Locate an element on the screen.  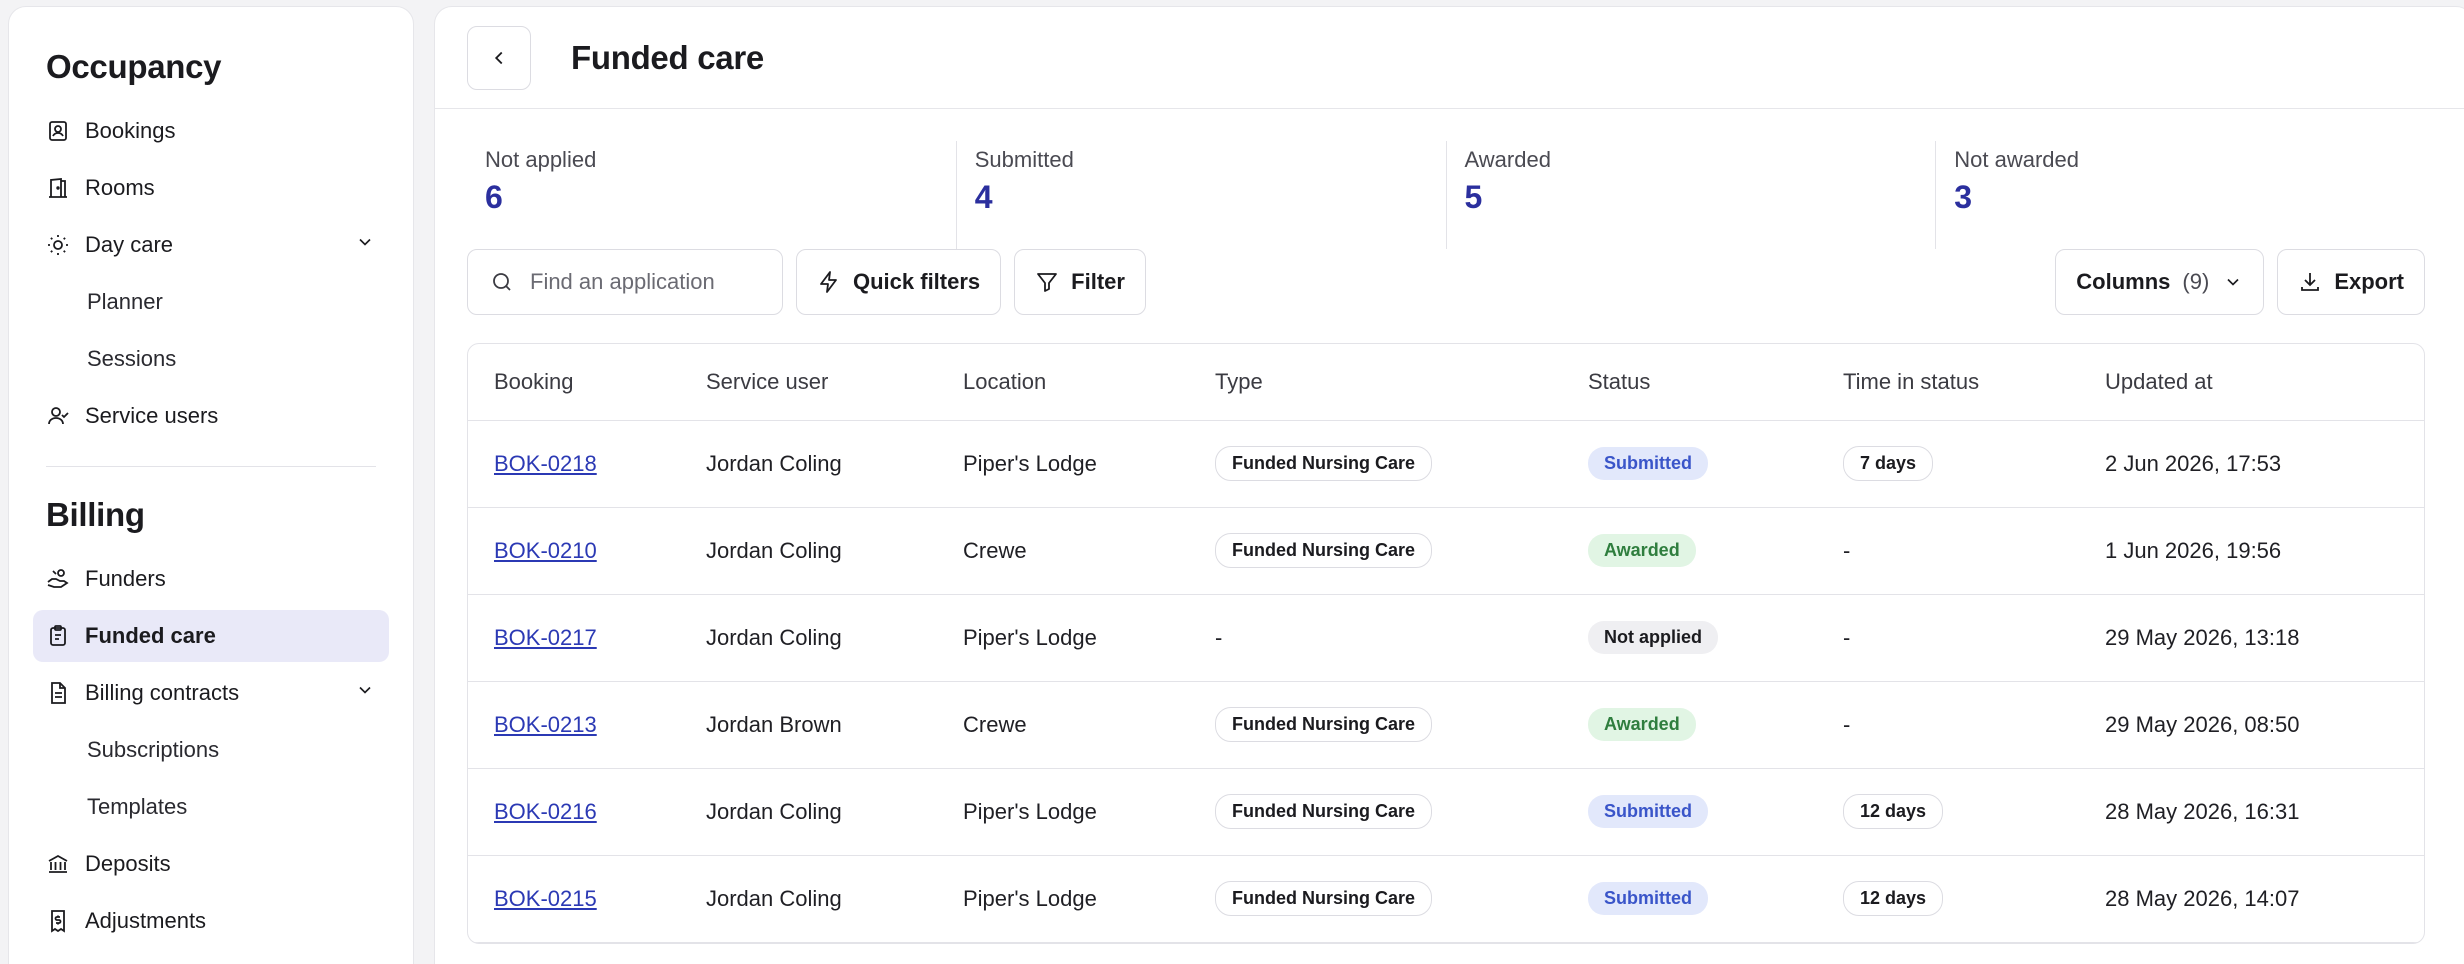
clipboard-icon is located at coordinates (58, 636).